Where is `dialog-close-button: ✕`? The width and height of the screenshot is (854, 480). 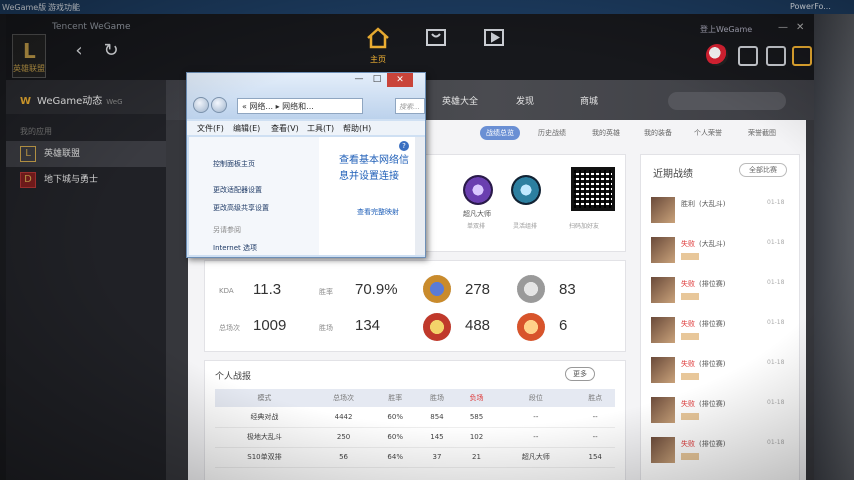 dialog-close-button: ✕ is located at coordinates (400, 80).